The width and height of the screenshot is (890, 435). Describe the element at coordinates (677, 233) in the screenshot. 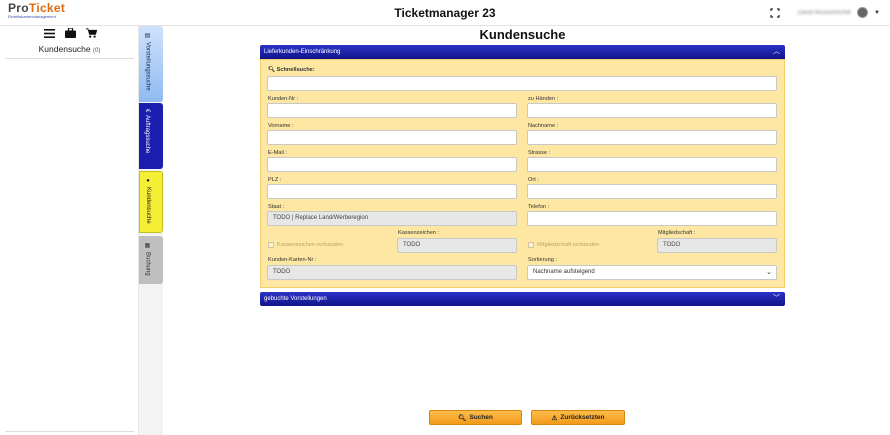

I see `mitgliedschaft-label: Mitgliedschaft :` at that location.